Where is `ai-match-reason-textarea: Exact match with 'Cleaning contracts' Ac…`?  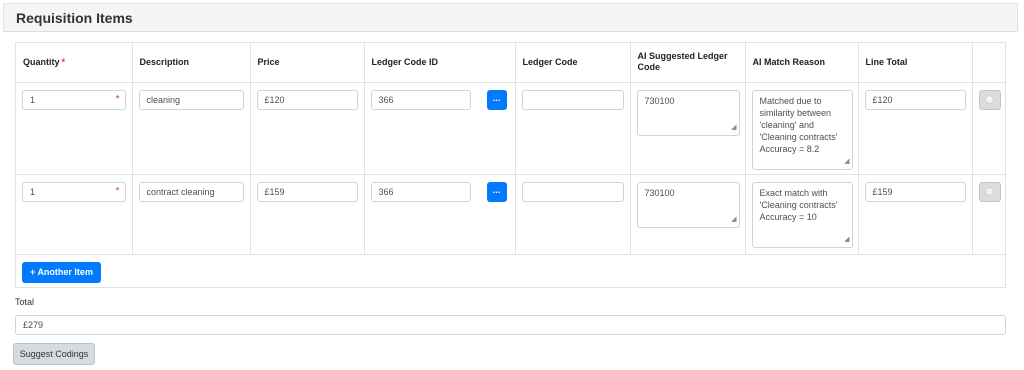
ai-match-reason-textarea: Exact match with 'Cleaning contracts' Ac… is located at coordinates (802, 214).